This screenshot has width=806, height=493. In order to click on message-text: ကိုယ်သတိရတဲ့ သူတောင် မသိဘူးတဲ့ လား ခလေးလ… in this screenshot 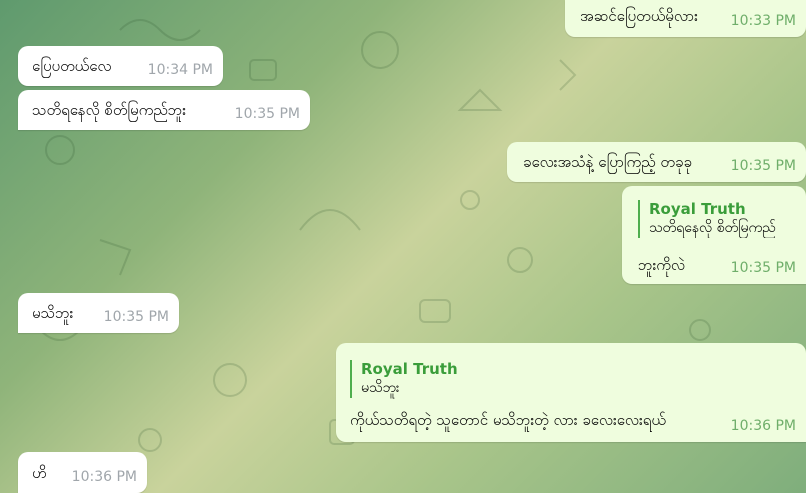, I will do `click(508, 420)`.